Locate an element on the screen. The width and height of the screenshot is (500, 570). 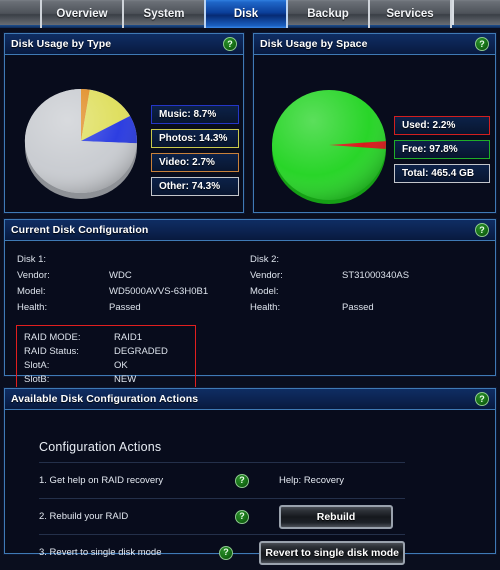
disk1-heading: Disk 1: is located at coordinates (32, 259).